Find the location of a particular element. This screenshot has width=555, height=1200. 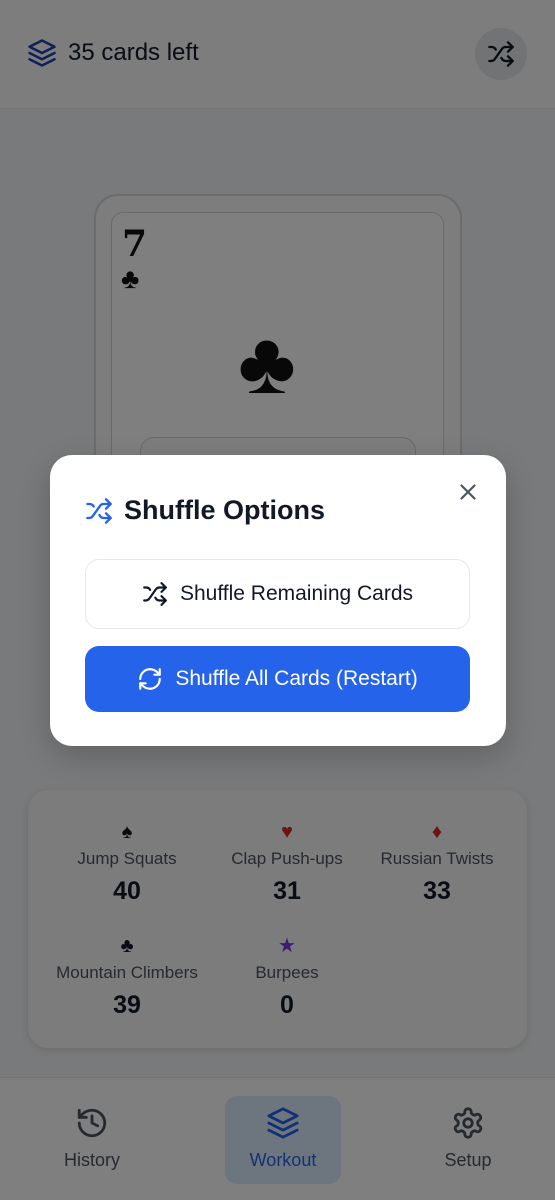

shuffle-all-label: Shuffle All Cards (Restart) is located at coordinates (296, 678).